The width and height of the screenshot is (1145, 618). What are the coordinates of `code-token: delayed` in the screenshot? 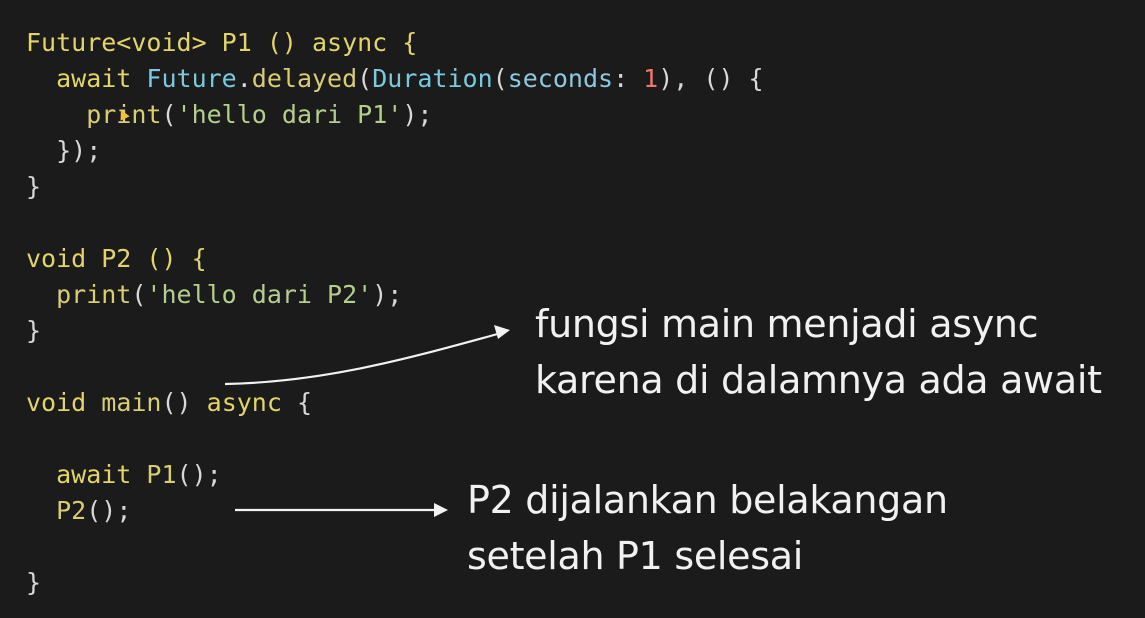 It's located at (304, 78).